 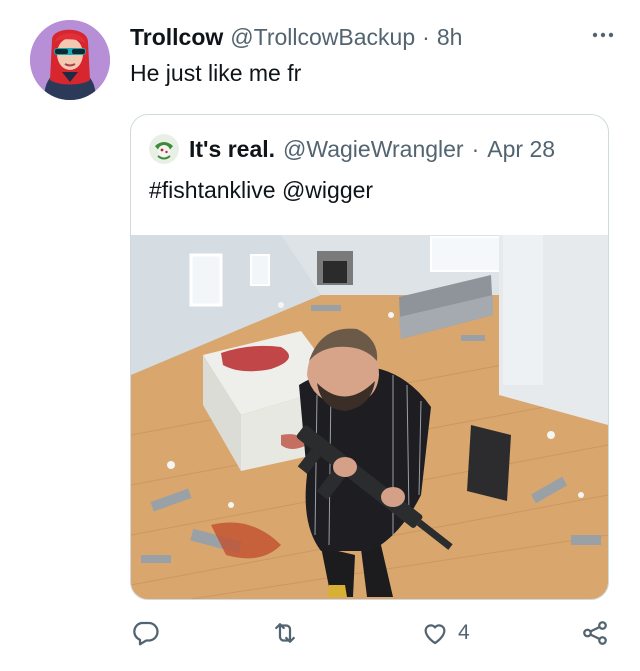 What do you see at coordinates (322, 37) in the screenshot?
I see `user-handle: @TrollcowBackup` at bounding box center [322, 37].